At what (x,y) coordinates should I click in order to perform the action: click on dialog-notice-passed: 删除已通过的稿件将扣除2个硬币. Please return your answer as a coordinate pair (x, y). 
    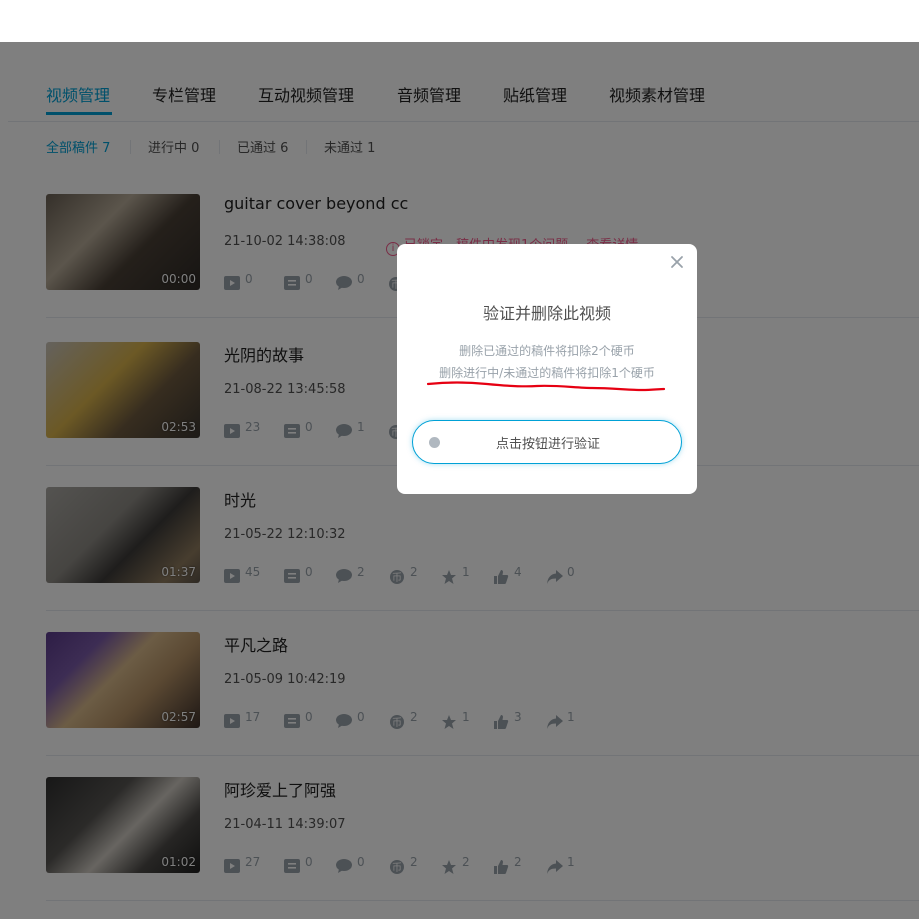
    Looking at the image, I should click on (547, 351).